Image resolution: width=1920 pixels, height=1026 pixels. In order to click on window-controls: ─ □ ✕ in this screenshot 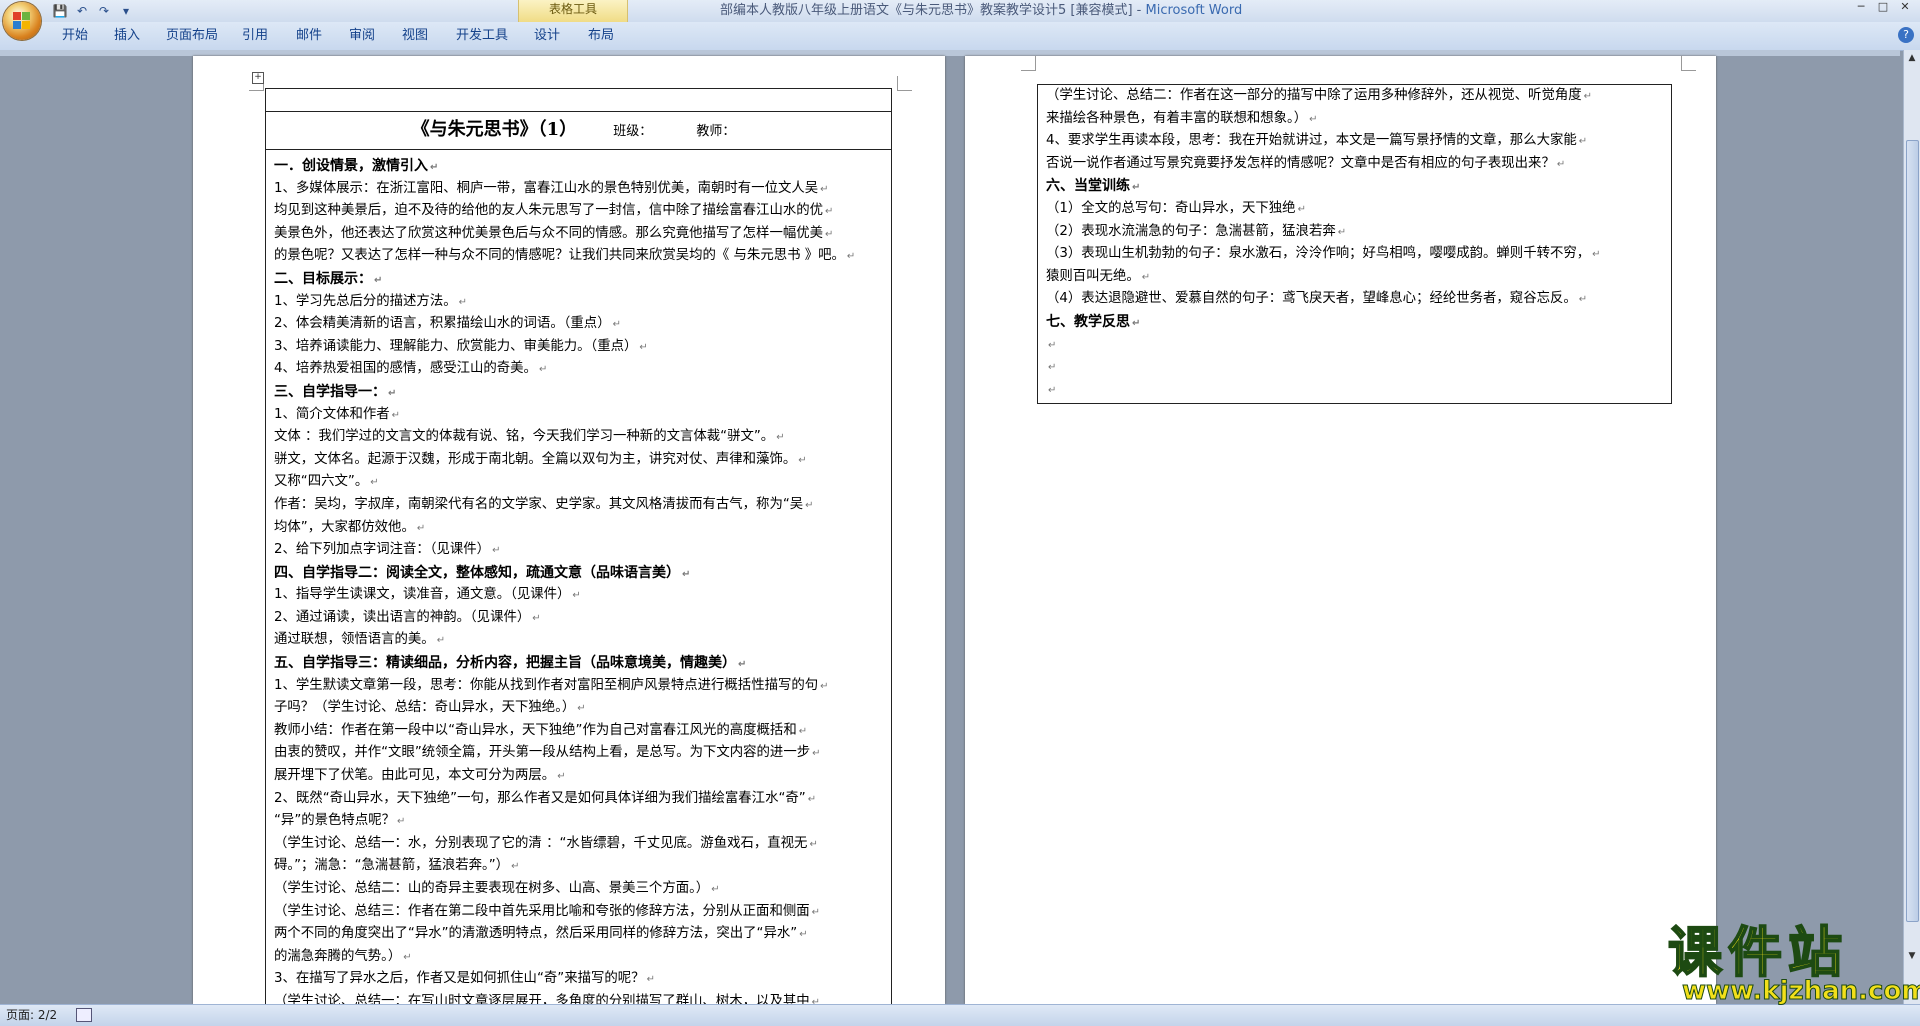, I will do `click(1883, 8)`.